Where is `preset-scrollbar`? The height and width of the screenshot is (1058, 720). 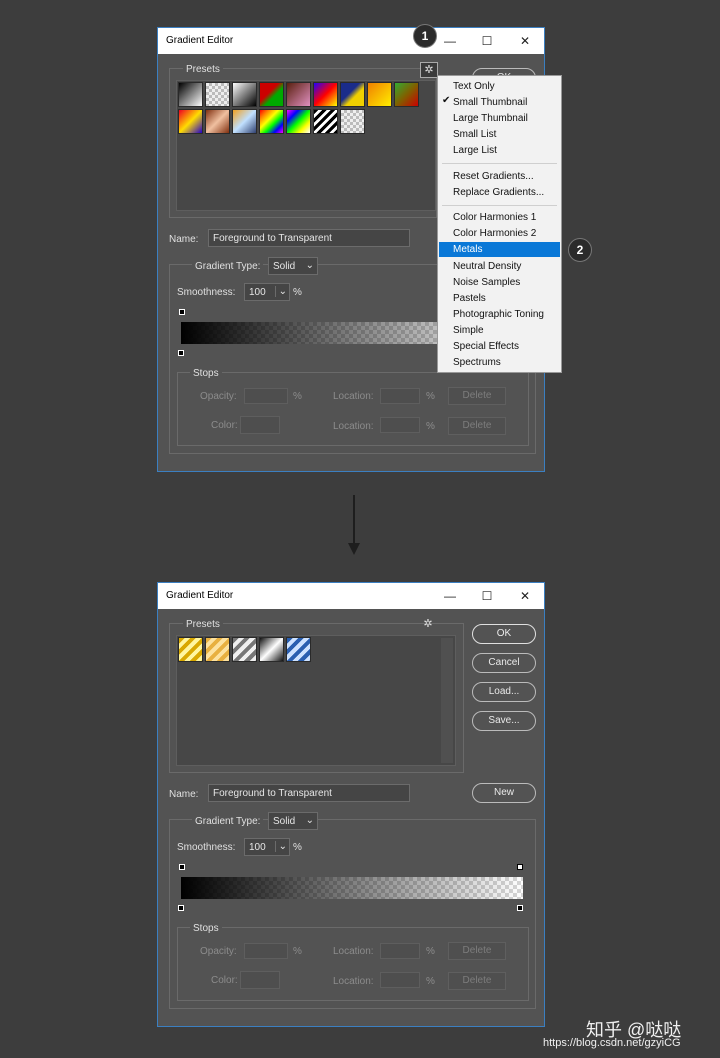
preset-scrollbar is located at coordinates (447, 700).